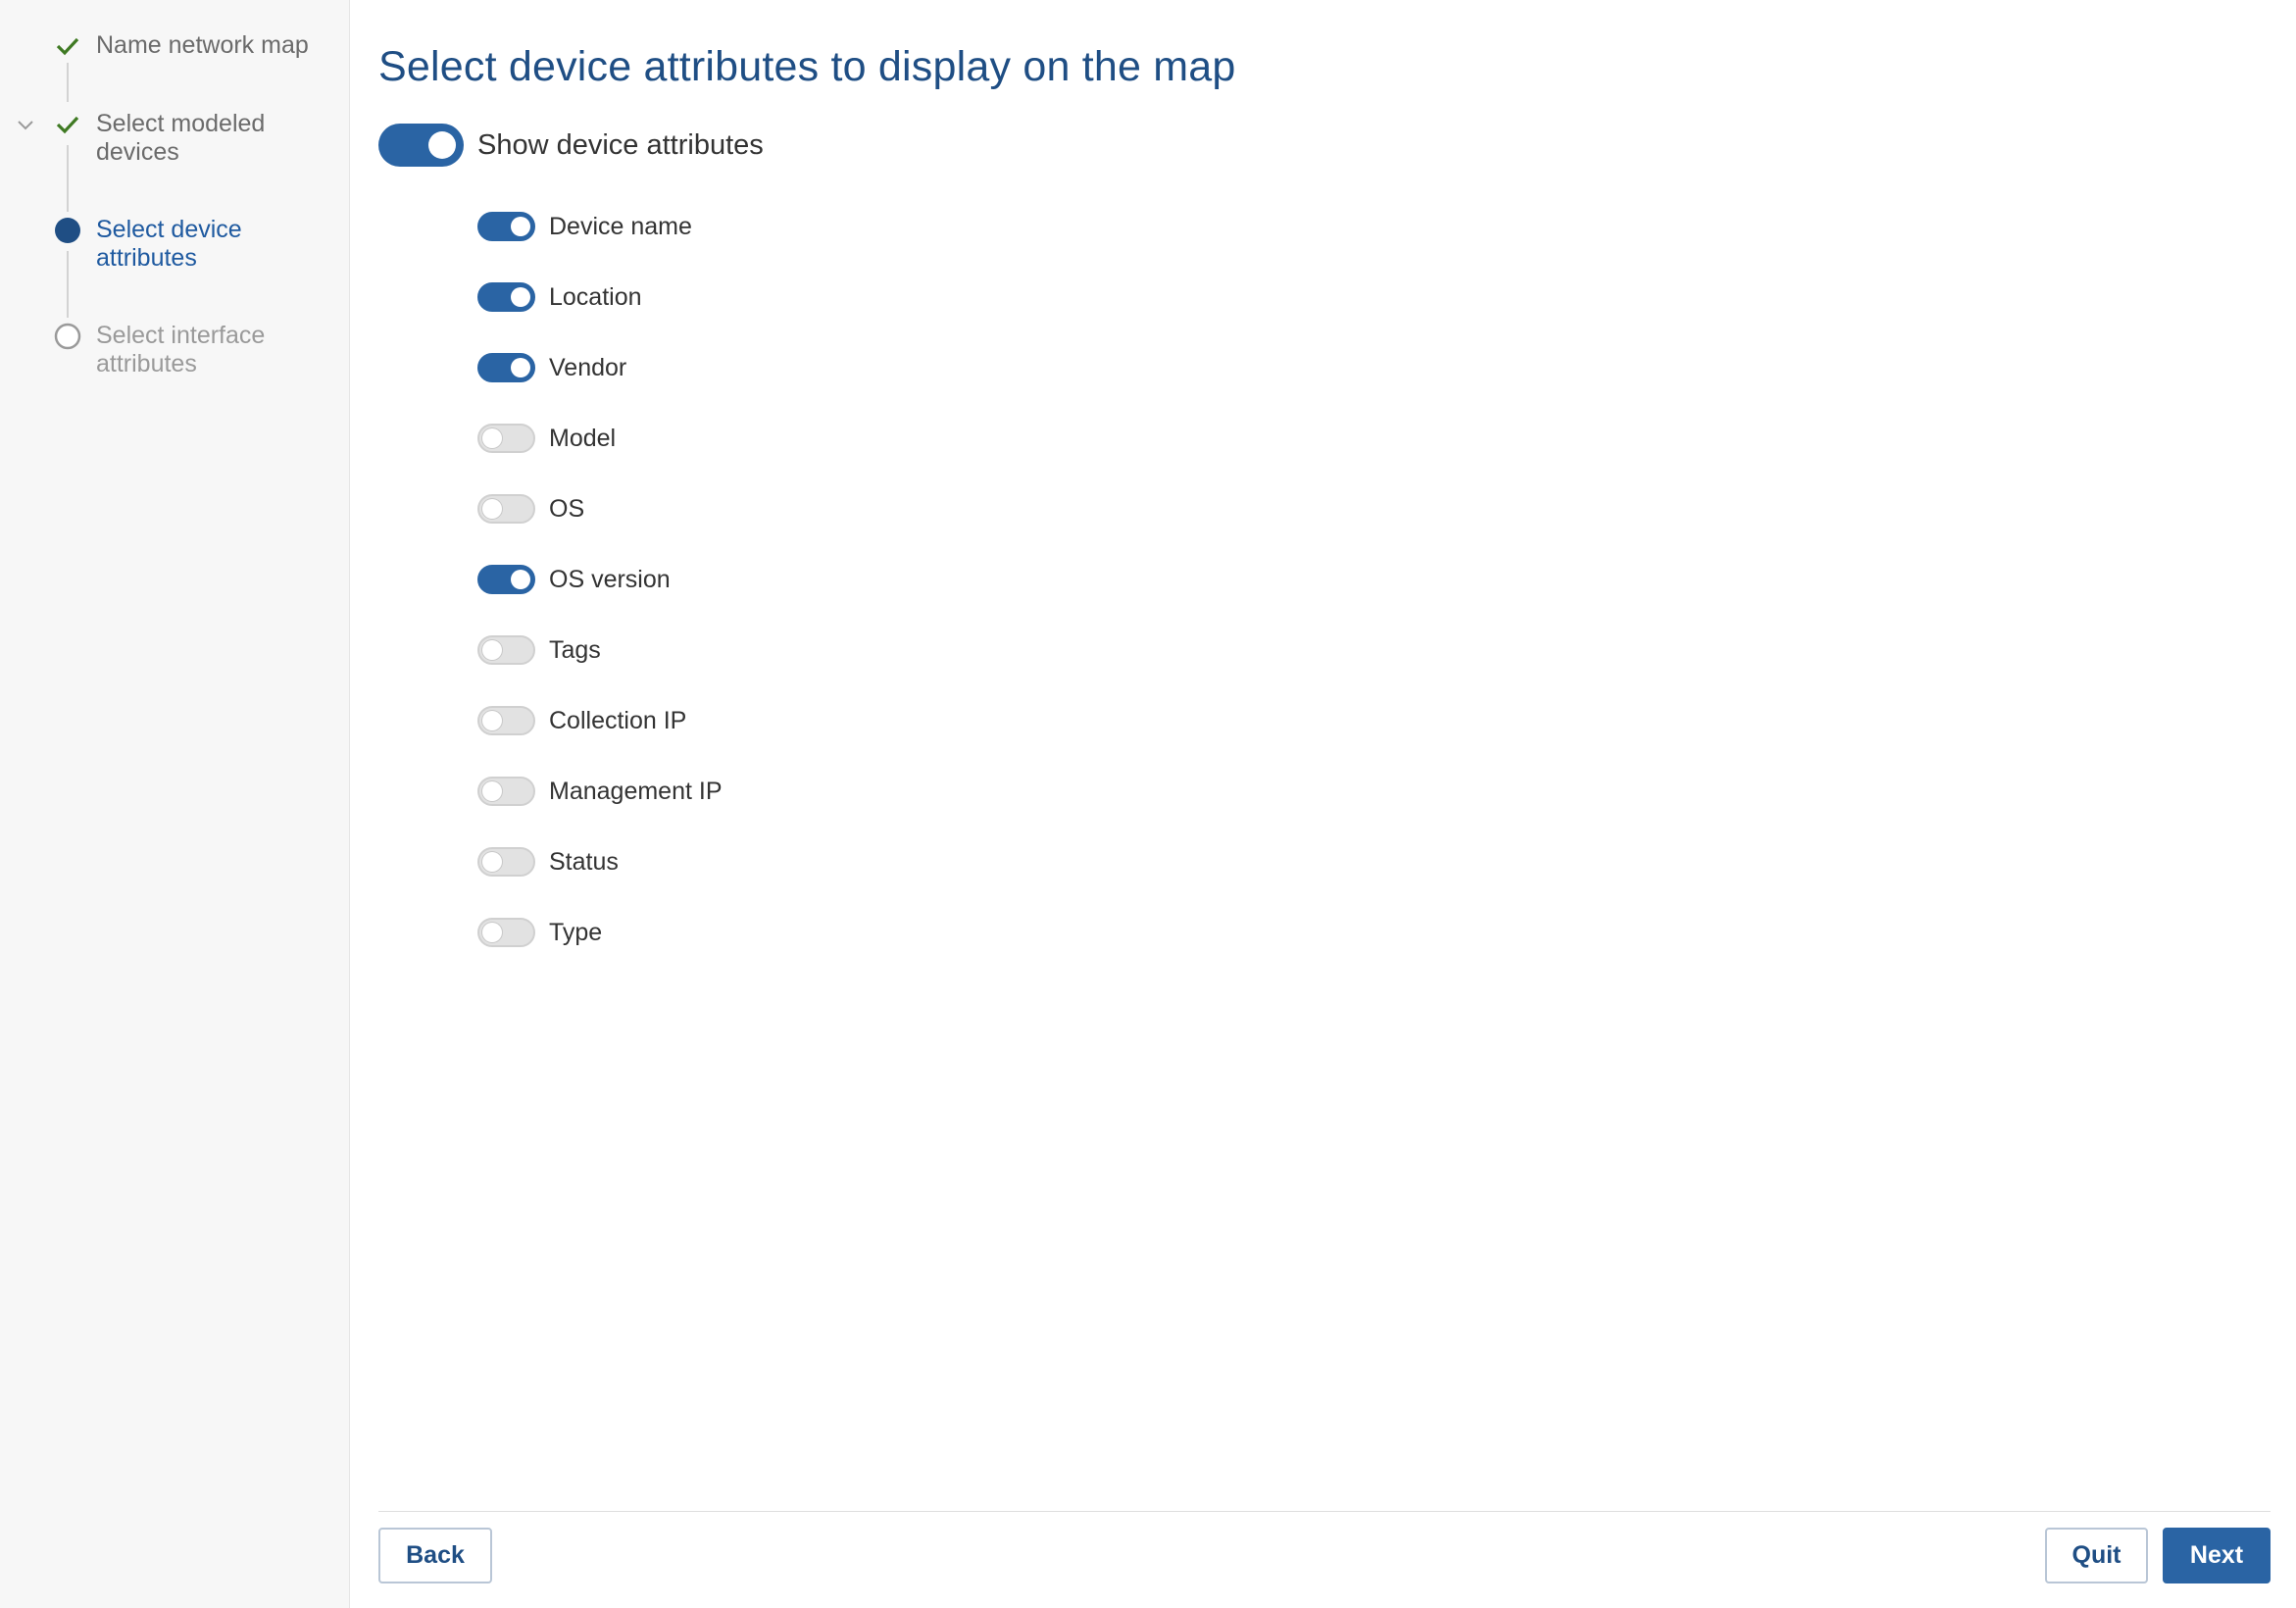 The image size is (2296, 1608). Describe the element at coordinates (583, 438) in the screenshot. I see `attribute-label: Model` at that location.